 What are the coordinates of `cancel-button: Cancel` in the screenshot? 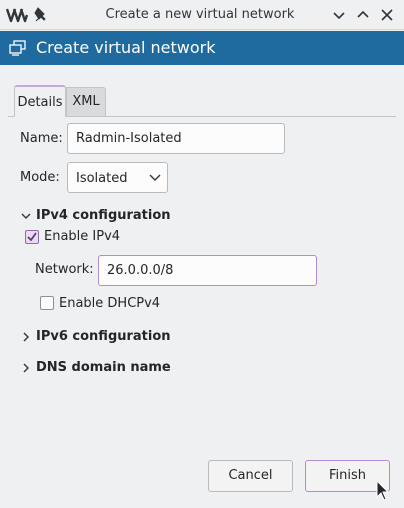 It's located at (250, 476).